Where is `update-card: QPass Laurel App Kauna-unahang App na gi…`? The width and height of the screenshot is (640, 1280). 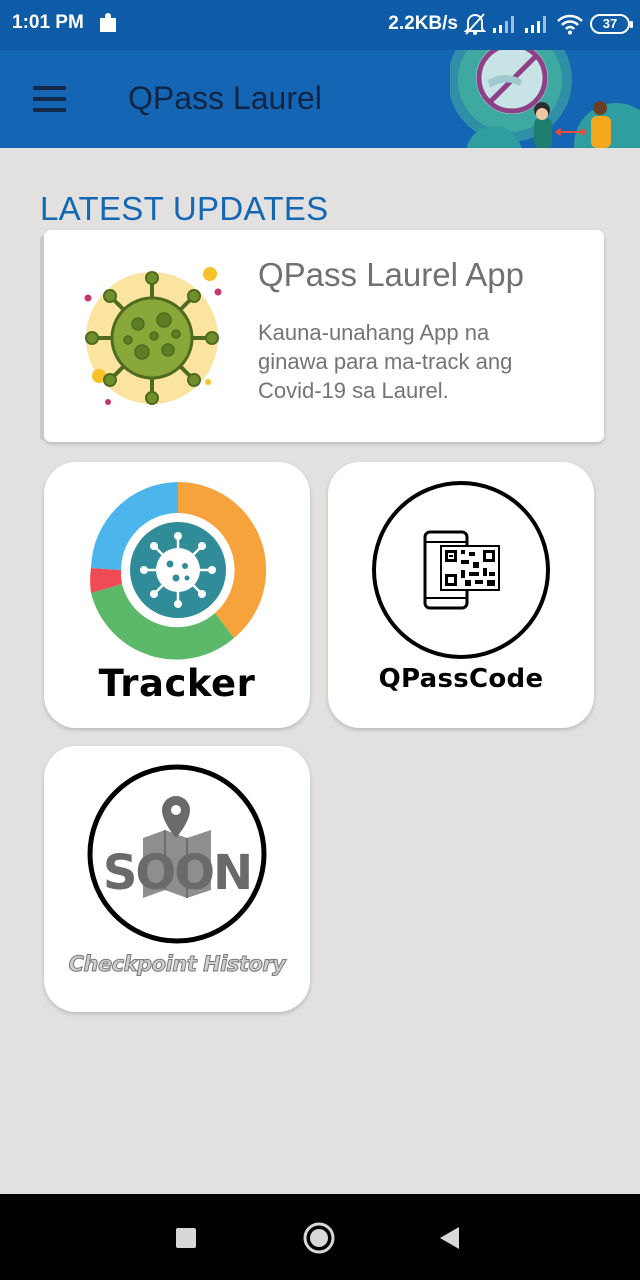
update-card: QPass Laurel App Kauna-unahang App na gi… is located at coordinates (324, 336).